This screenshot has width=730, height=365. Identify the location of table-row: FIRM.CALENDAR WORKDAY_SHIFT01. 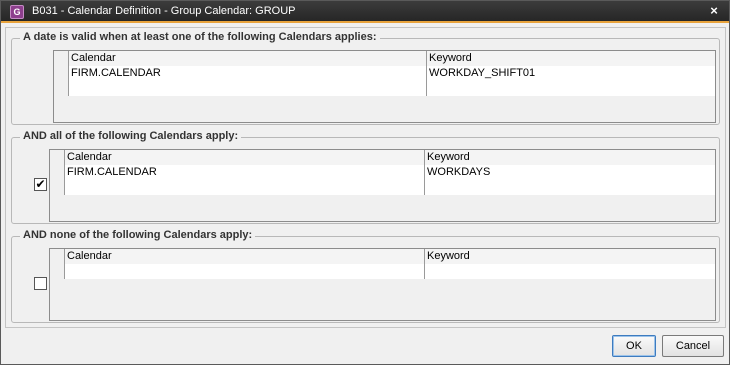
(384, 73).